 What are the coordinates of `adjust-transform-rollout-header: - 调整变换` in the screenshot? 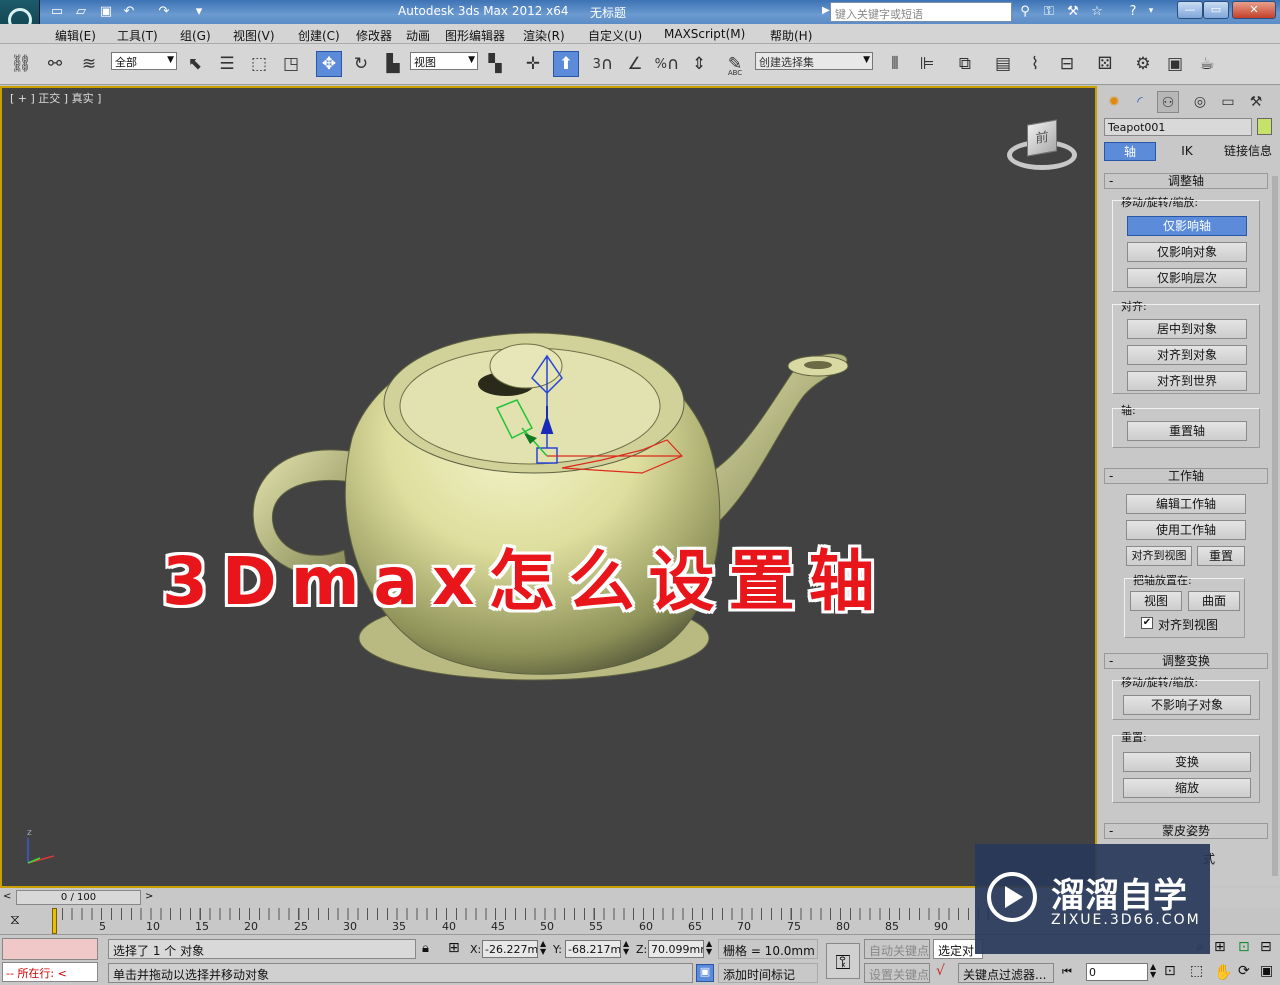 It's located at (1186, 661).